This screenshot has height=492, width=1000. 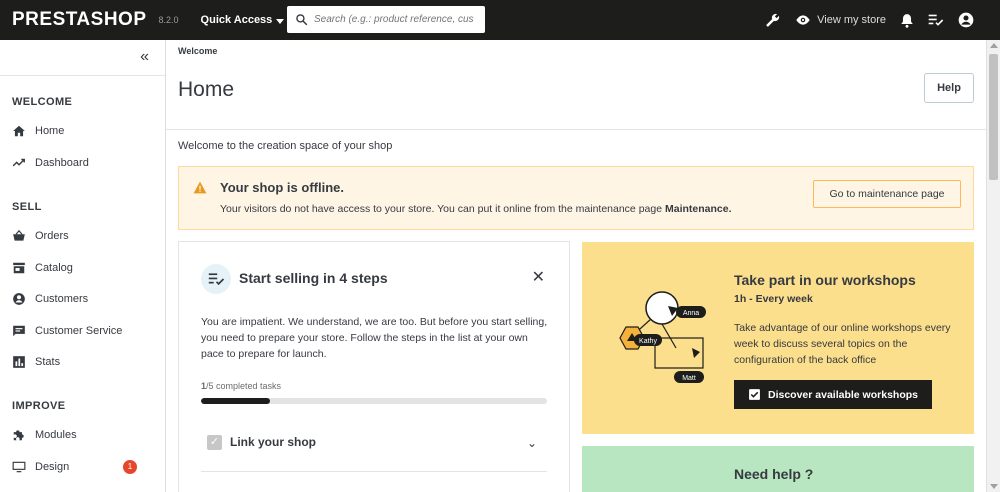 I want to click on warning-icon, so click(x=200, y=187).